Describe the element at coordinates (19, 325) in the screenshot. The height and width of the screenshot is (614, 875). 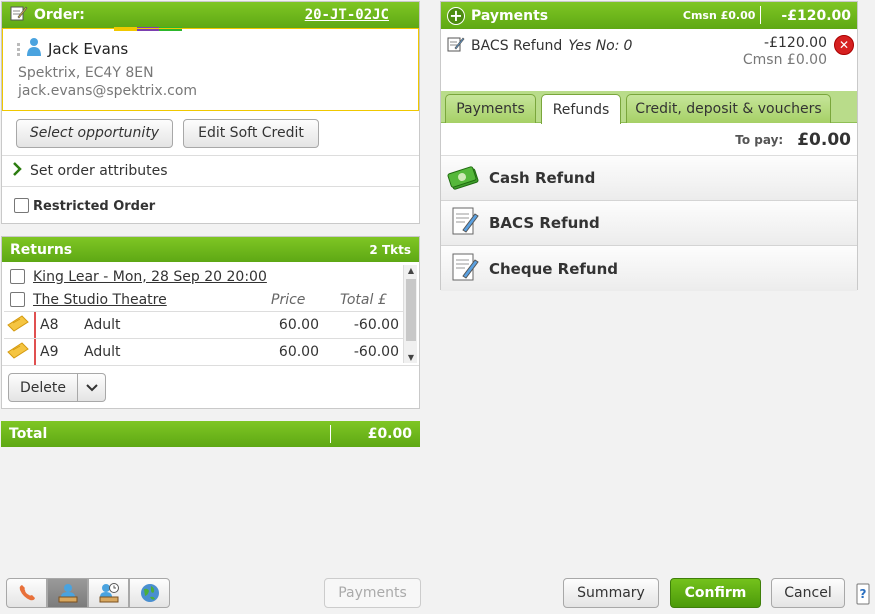
I see `ticket-icon` at that location.